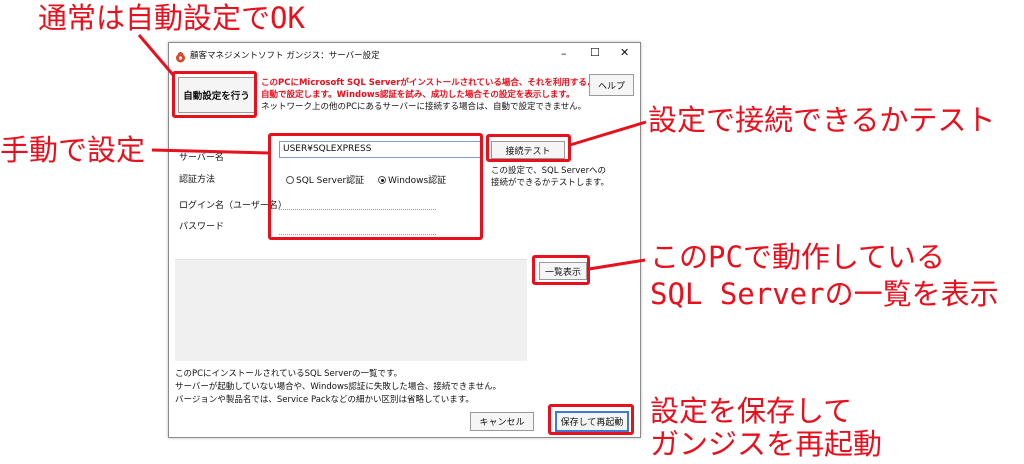 This screenshot has height=464, width=1024. I want to click on annotation-save-line-1: 設定を保存して, so click(751, 411).